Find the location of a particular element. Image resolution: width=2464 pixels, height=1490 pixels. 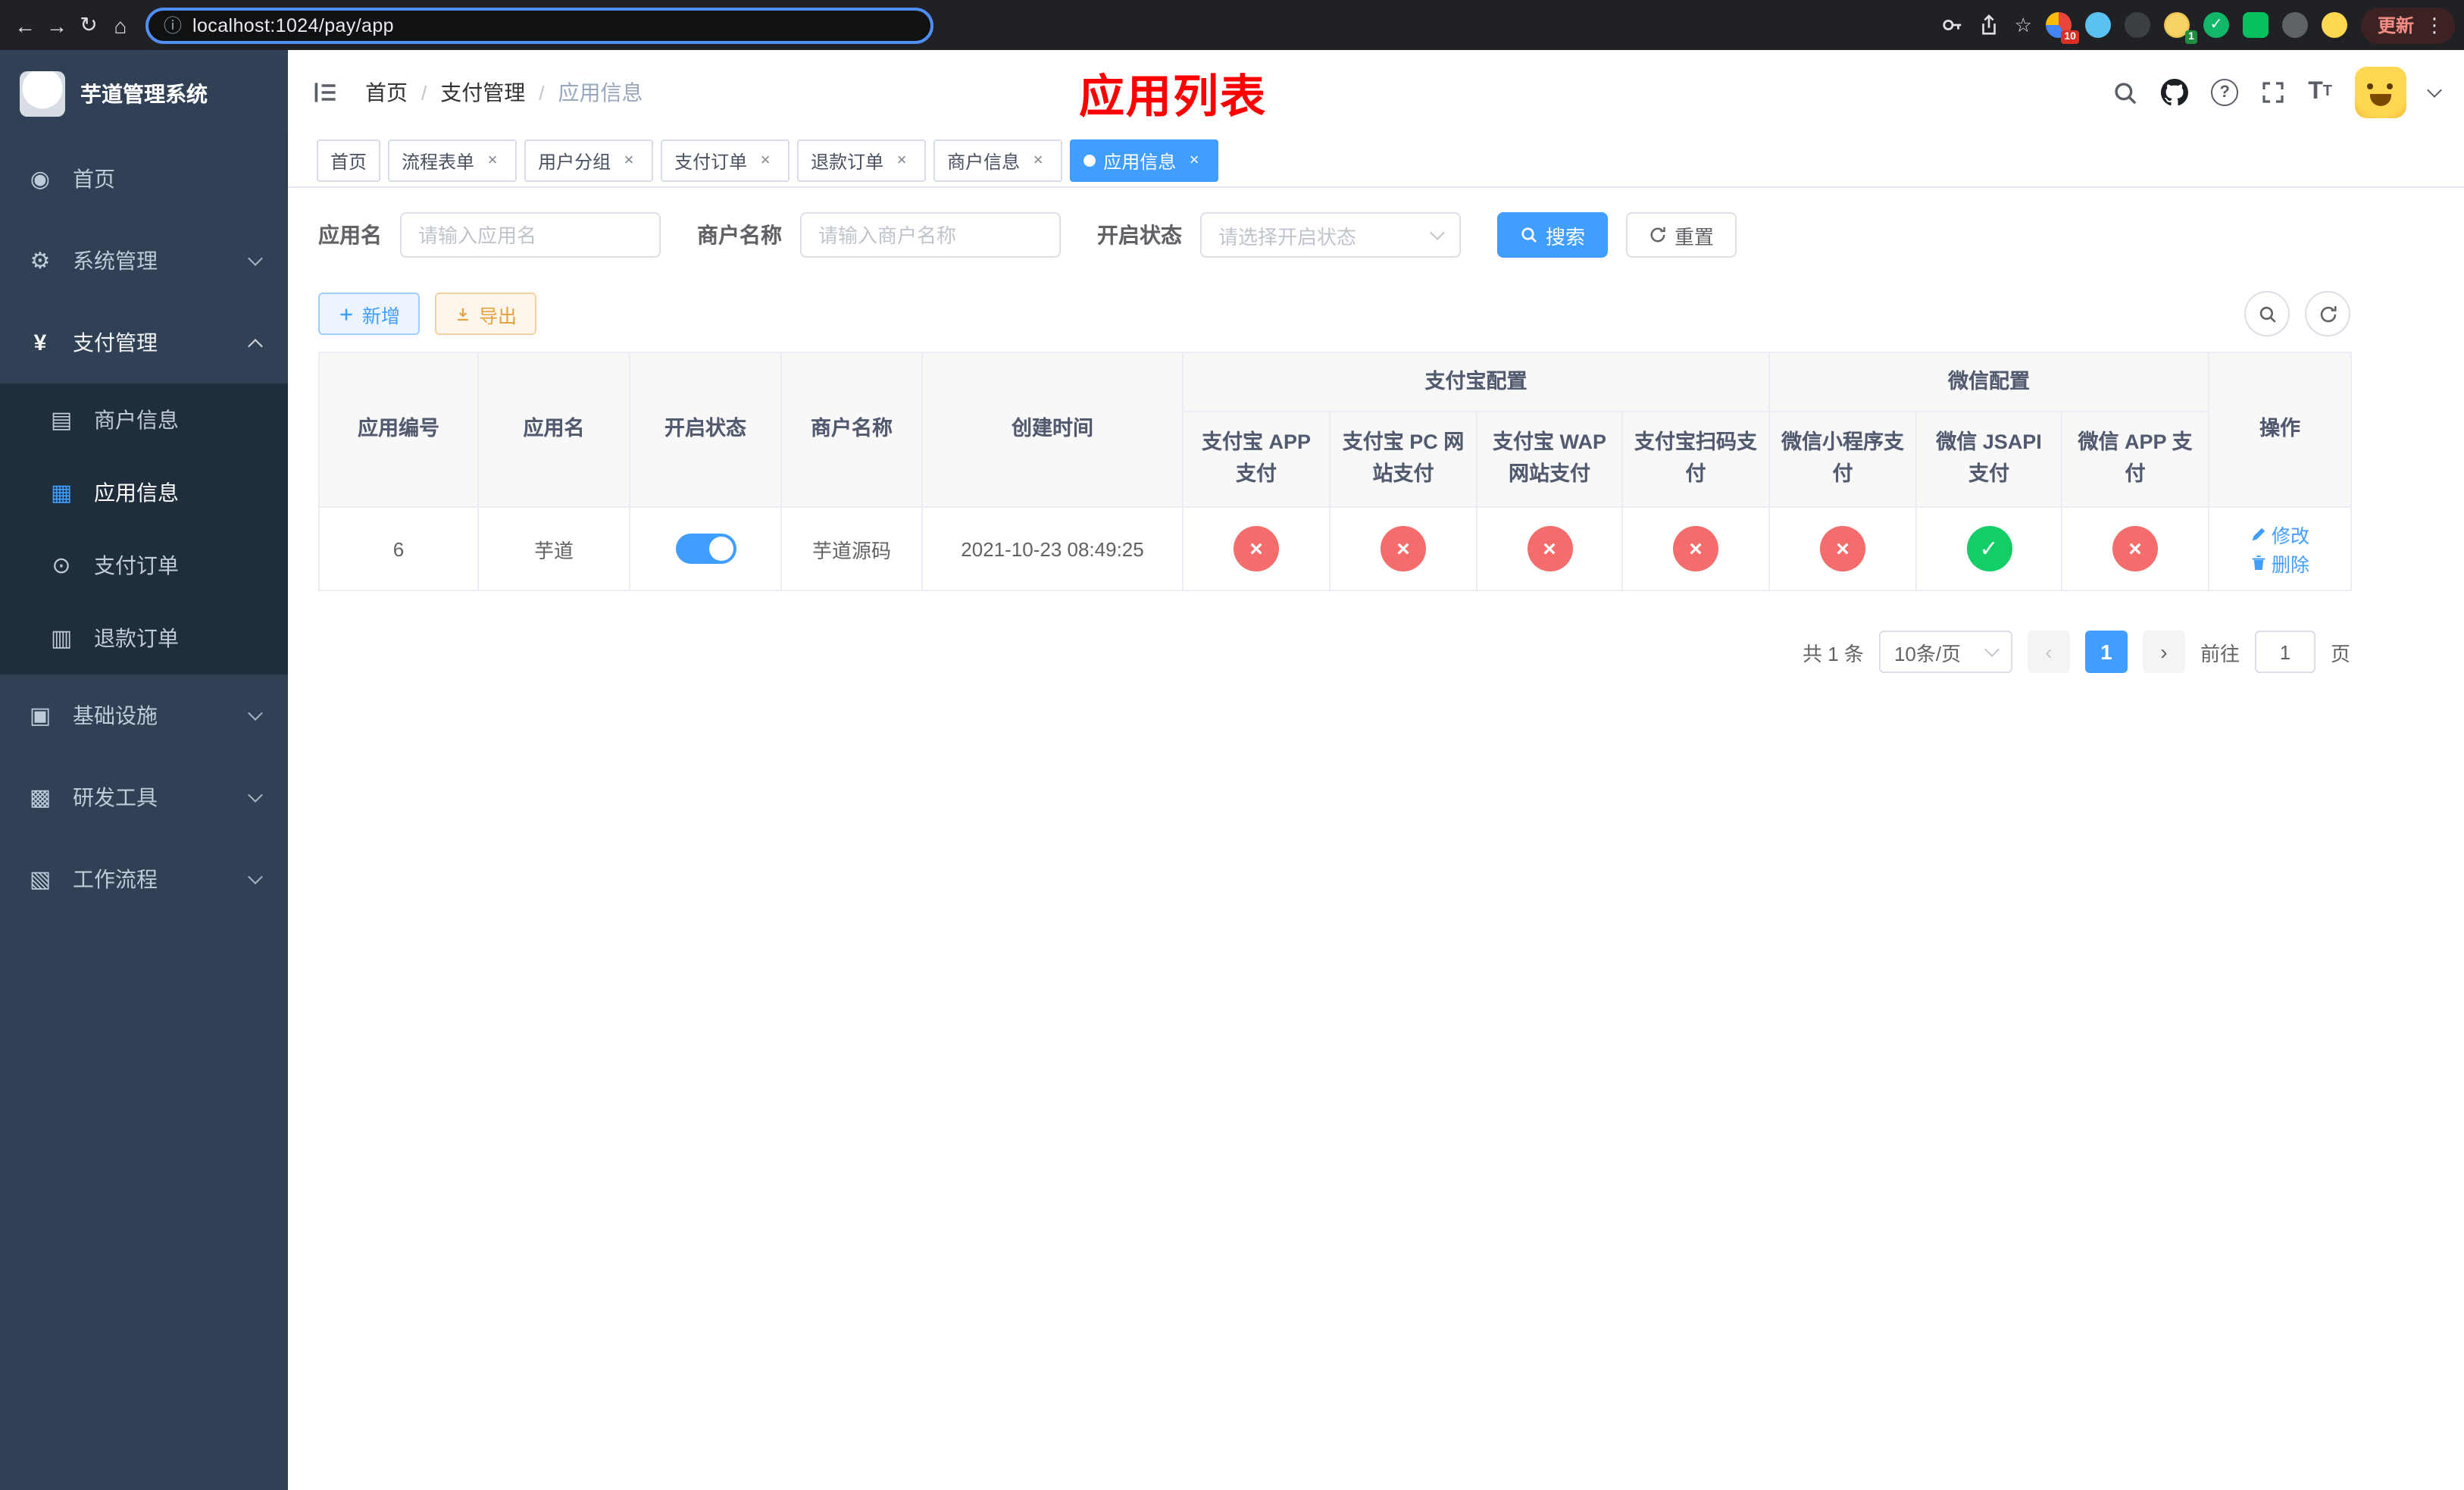

tab-user-group: 用户分组 × is located at coordinates (589, 160).